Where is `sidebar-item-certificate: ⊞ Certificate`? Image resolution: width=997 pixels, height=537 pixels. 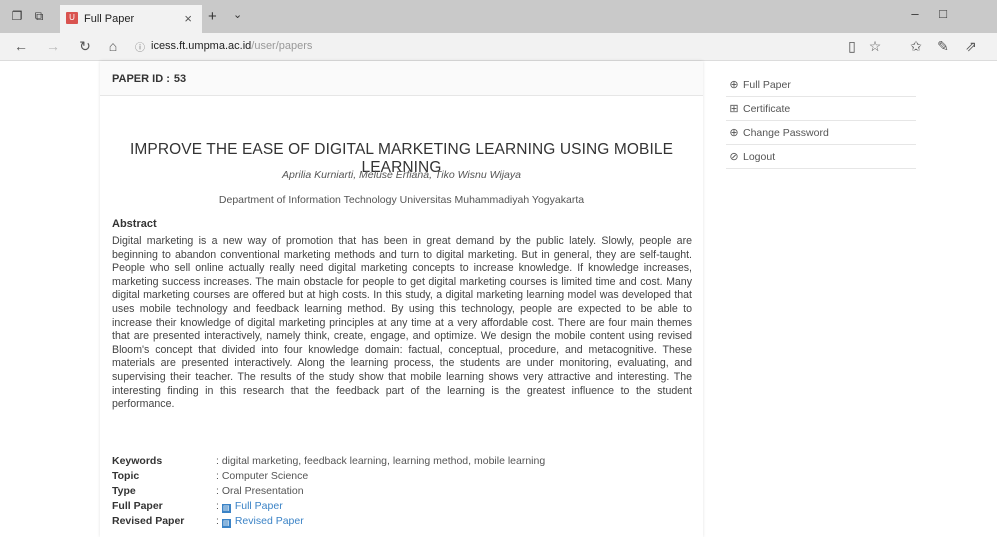
sidebar-item-certificate: ⊞ Certificate is located at coordinates (821, 109).